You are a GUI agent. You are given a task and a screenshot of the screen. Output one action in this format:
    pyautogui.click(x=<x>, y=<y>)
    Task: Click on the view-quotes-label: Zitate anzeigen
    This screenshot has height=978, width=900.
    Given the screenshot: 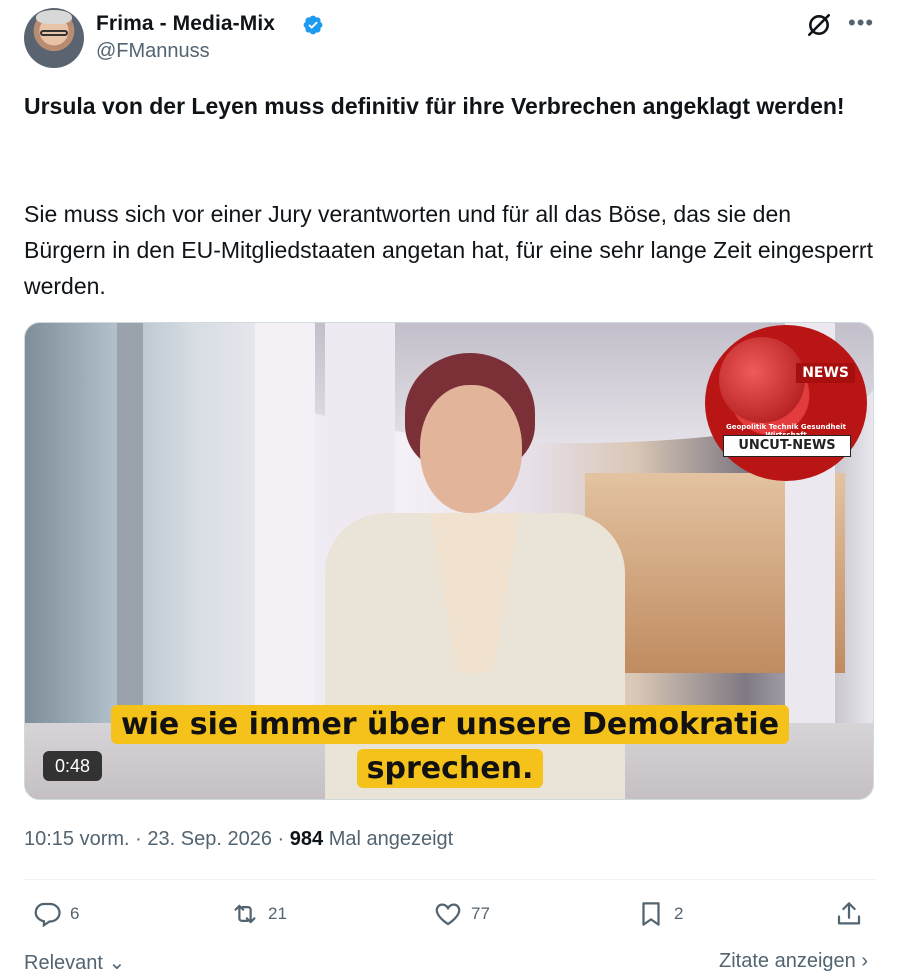 What is the action you would take?
    pyautogui.click(x=787, y=961)
    